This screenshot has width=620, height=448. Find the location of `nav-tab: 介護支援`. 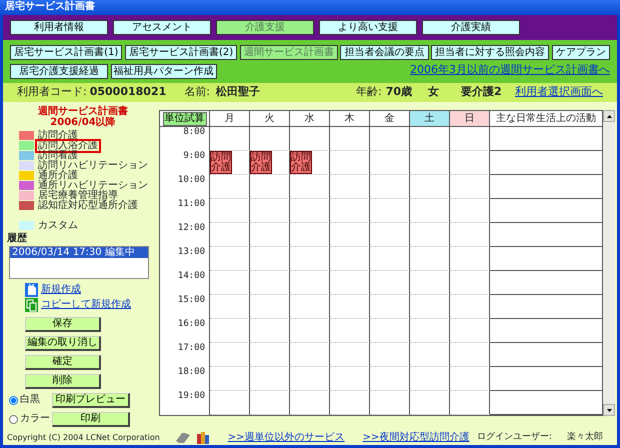

nav-tab: 介護支援 is located at coordinates (265, 27).